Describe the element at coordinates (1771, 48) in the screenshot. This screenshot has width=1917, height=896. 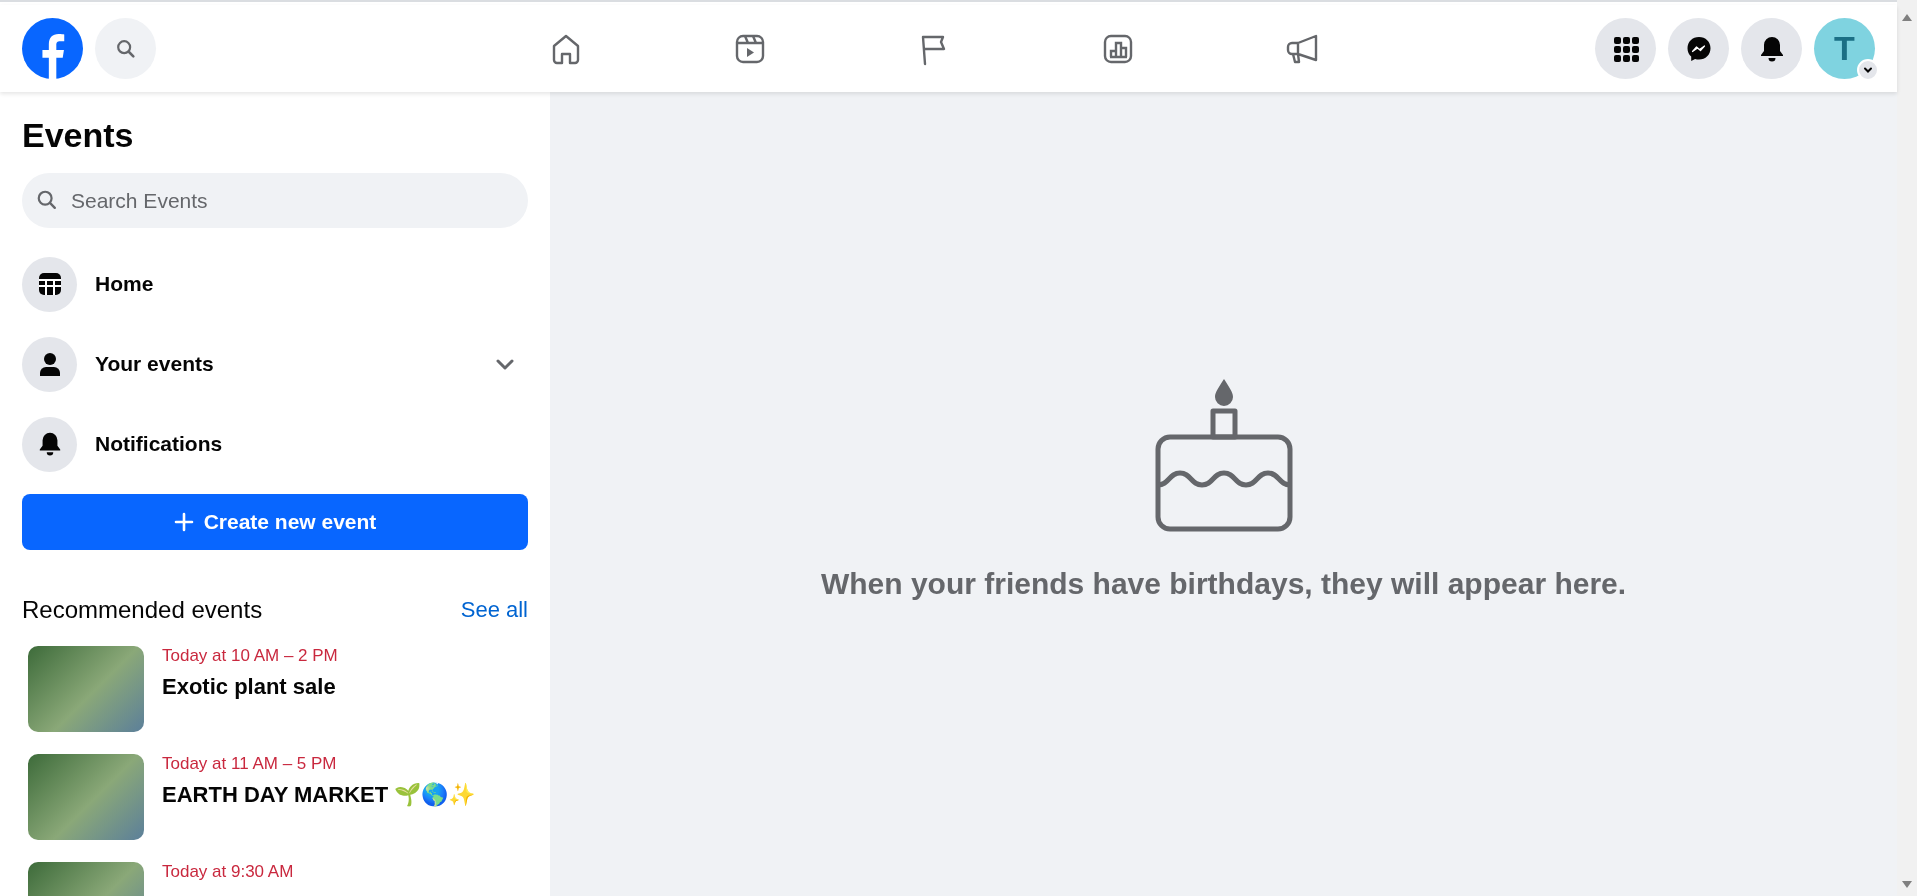
I see `bell-icon` at that location.